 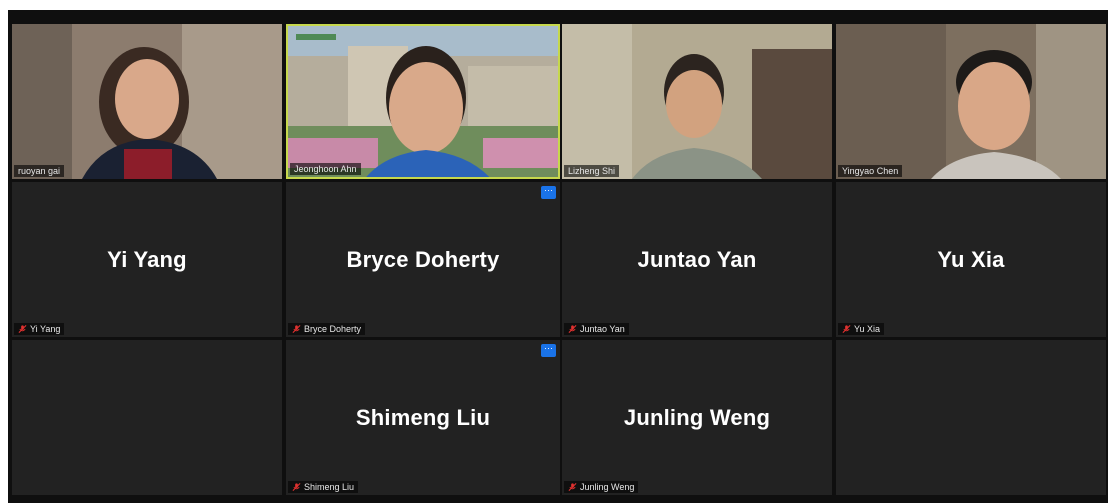 I want to click on participant-name: Yi Yang, so click(x=45, y=329).